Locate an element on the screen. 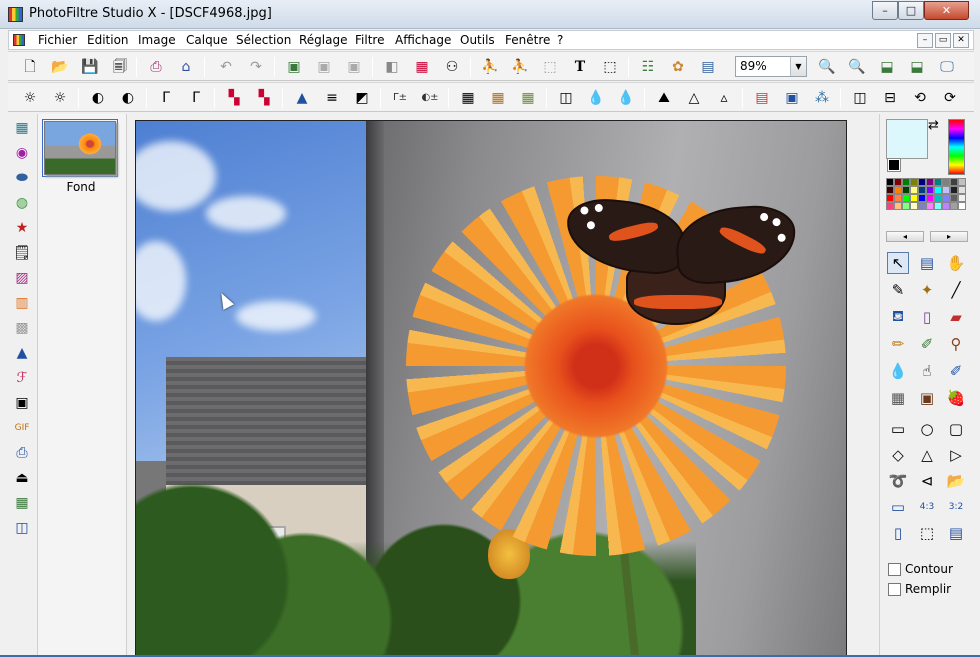 The image size is (980, 657). hand-tool-icon: ✋ is located at coordinates (956, 263).